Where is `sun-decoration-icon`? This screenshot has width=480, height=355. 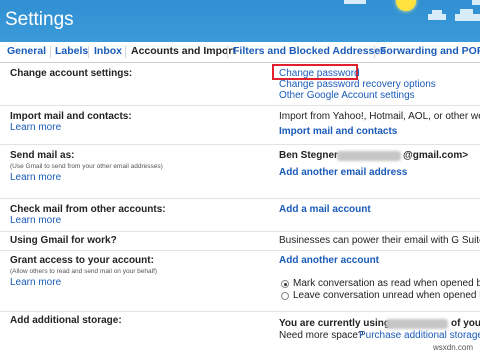
sun-decoration-icon is located at coordinates (406, 5).